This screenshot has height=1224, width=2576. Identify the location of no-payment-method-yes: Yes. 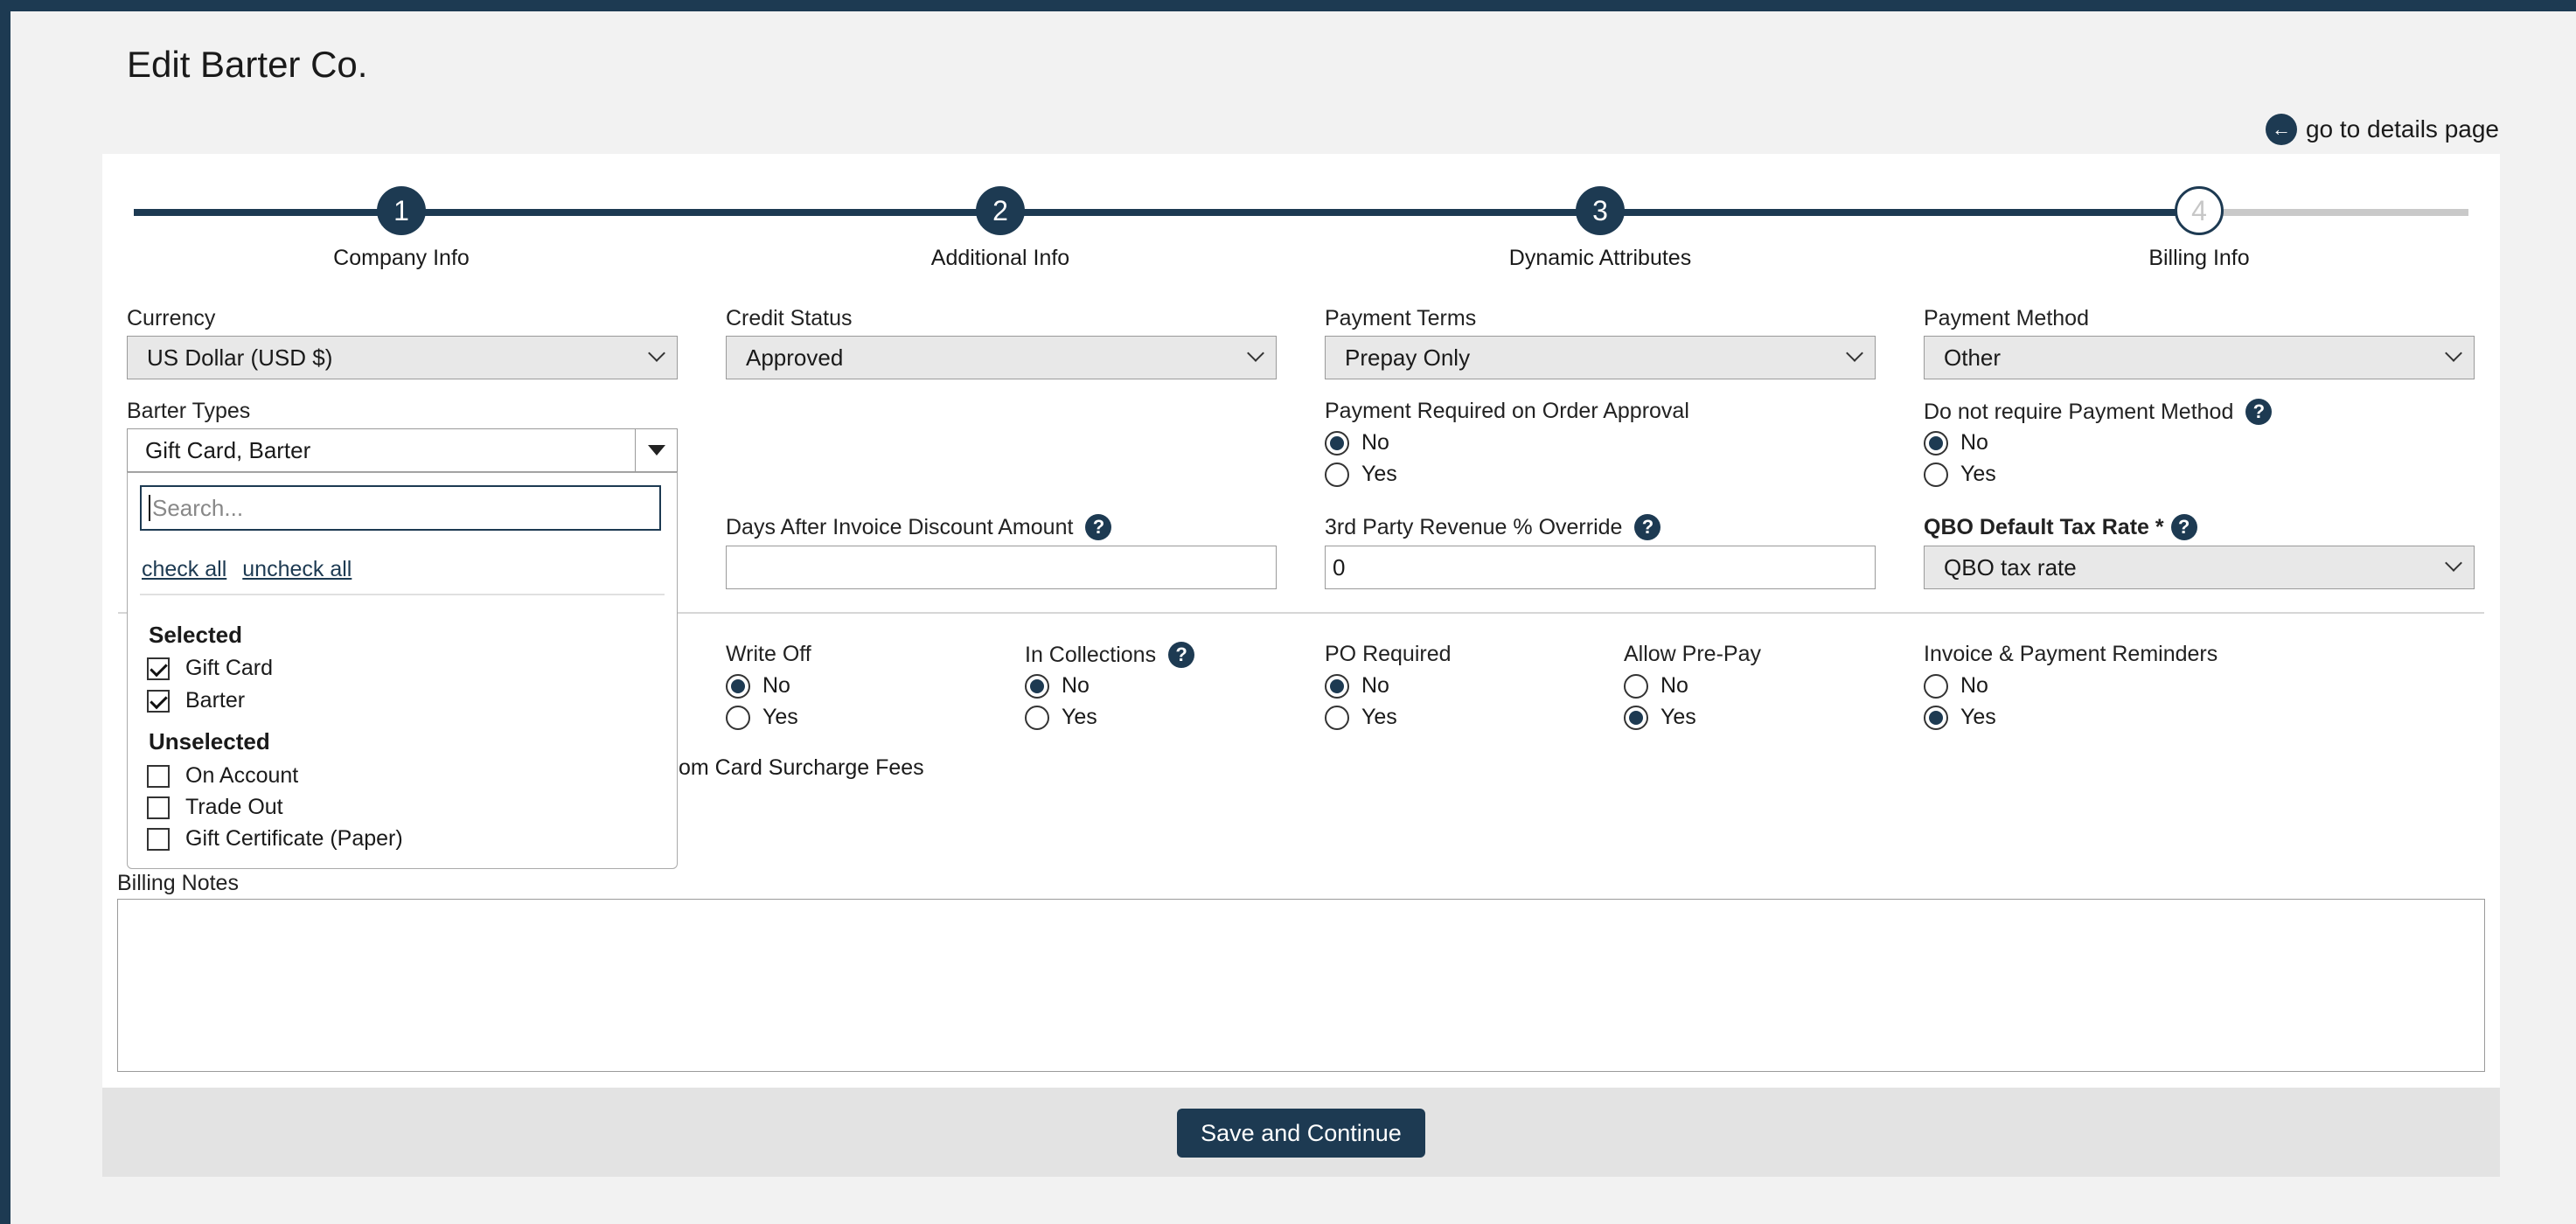
(1960, 474).